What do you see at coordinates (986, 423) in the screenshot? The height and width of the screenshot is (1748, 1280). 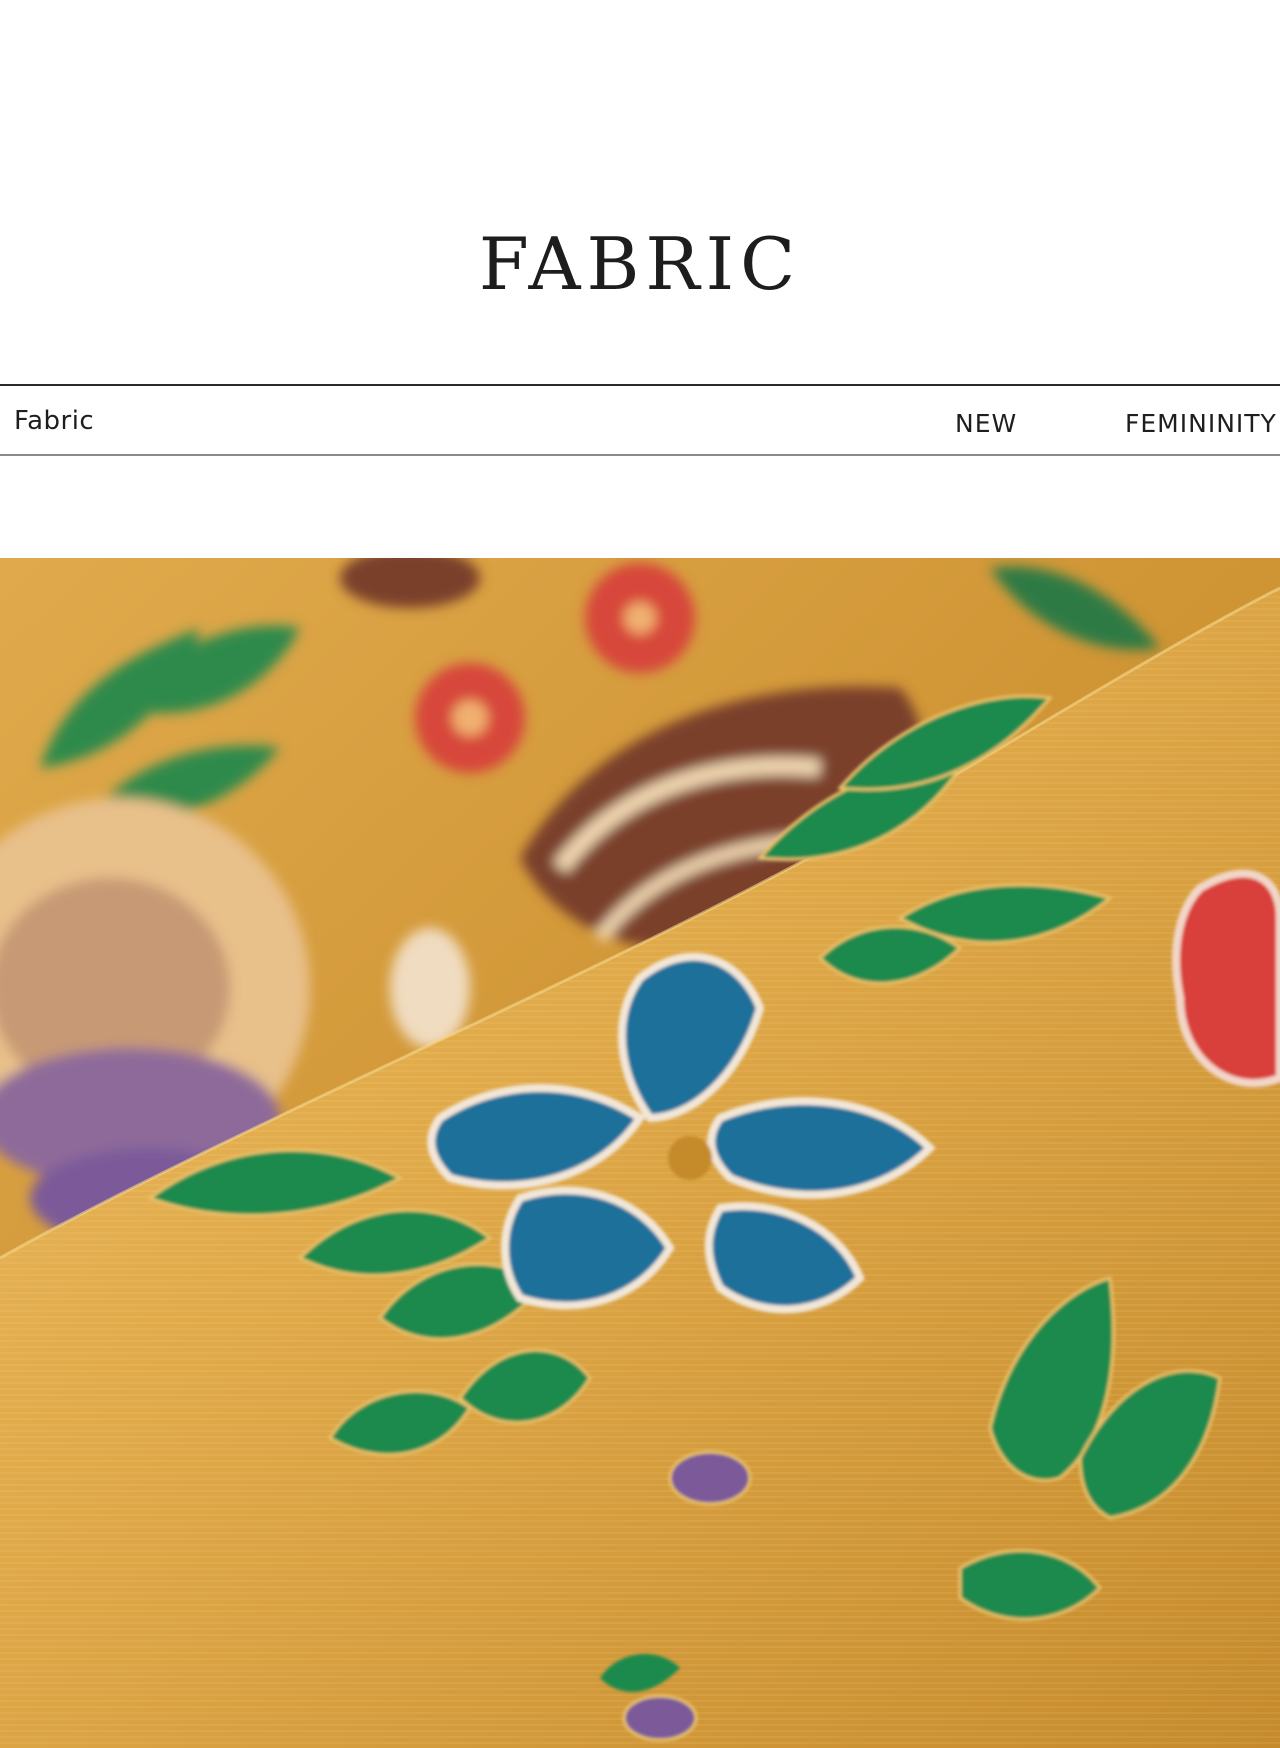 I see `section-label-new: NEW` at bounding box center [986, 423].